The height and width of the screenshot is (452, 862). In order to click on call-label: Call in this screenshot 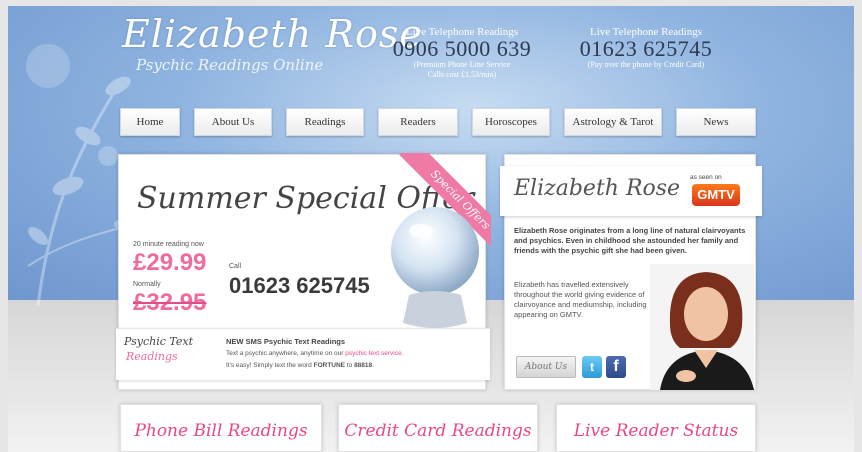, I will do `click(235, 266)`.